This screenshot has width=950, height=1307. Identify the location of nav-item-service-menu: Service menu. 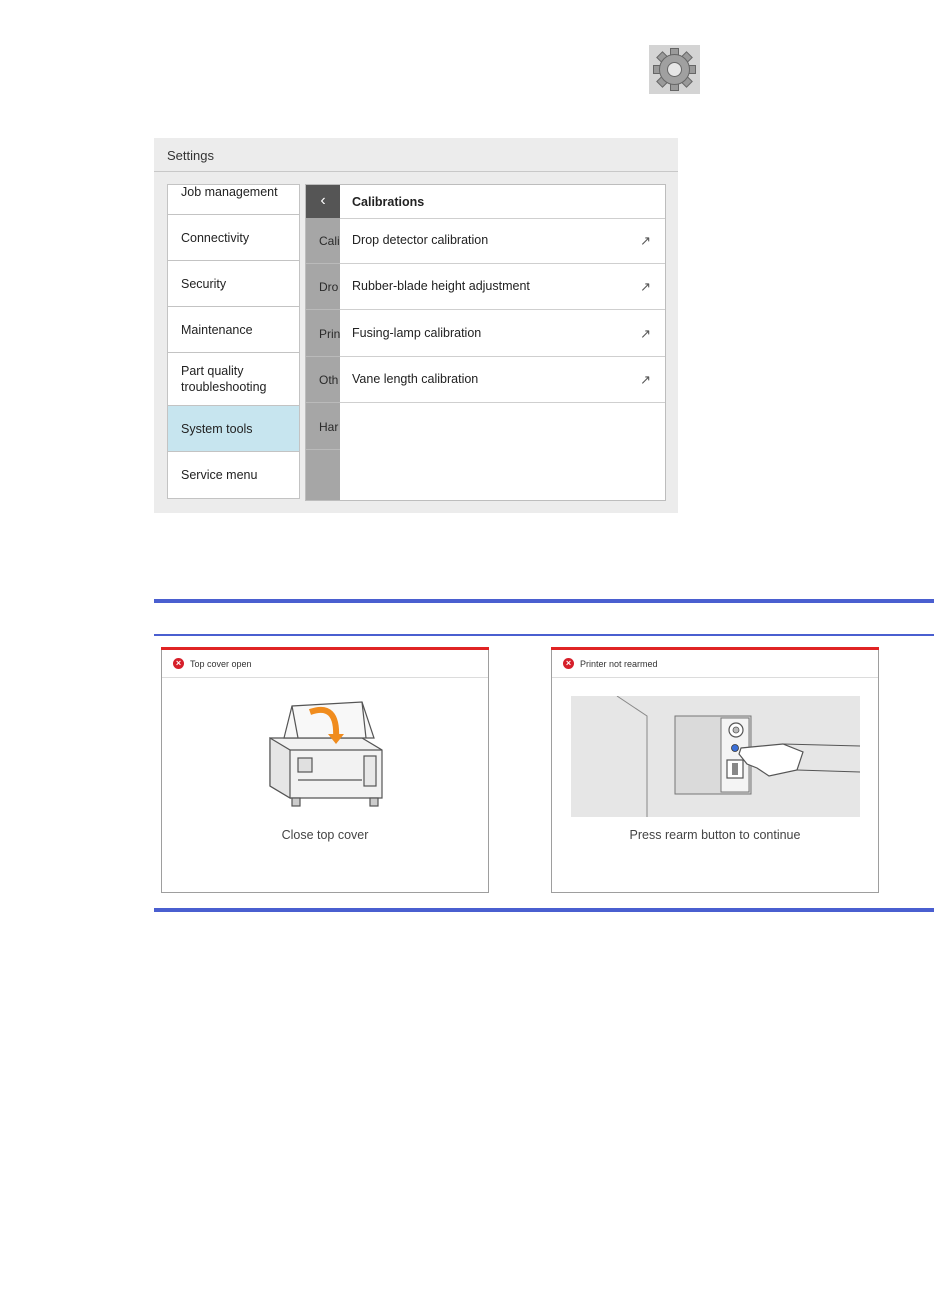
(233, 475).